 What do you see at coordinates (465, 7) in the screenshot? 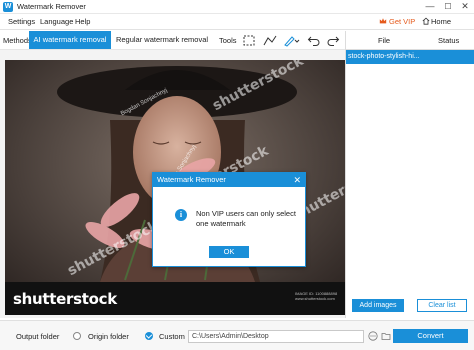
I see `close-window-button: ✕` at bounding box center [465, 7].